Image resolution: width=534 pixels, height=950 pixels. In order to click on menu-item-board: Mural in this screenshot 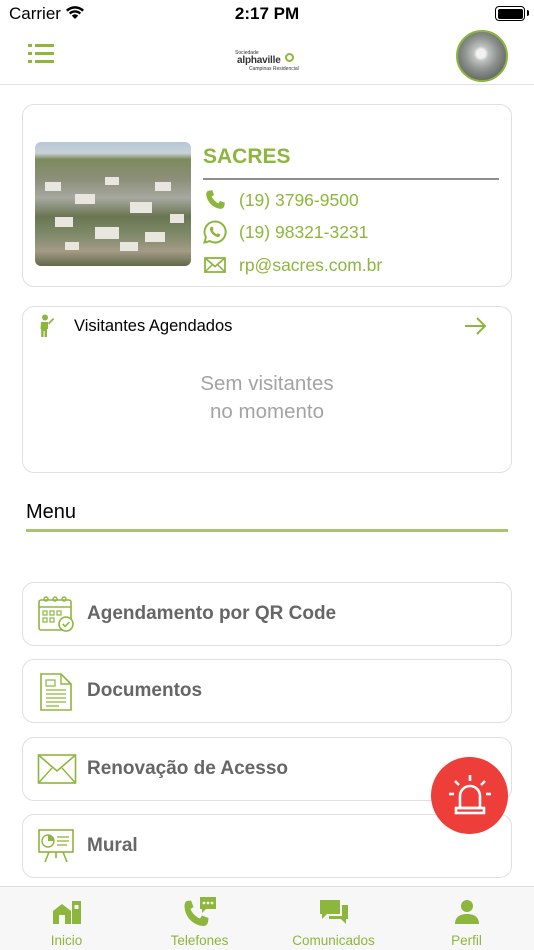, I will do `click(267, 846)`.